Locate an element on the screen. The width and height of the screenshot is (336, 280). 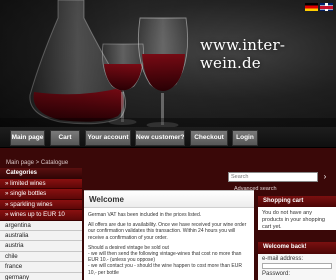
login-header: Welcome back! is located at coordinates (297, 248).